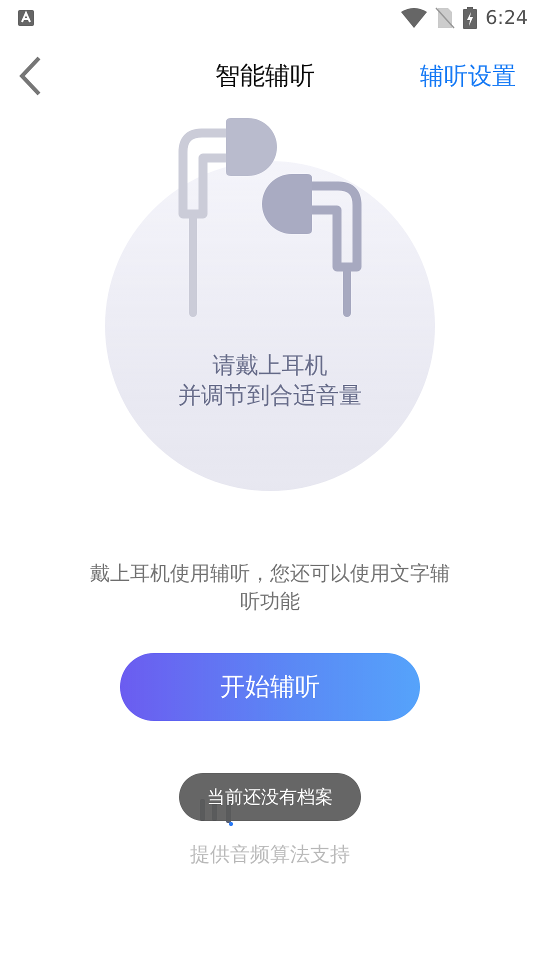 The width and height of the screenshot is (540, 960). I want to click on page-title: 智能辅听, so click(265, 76).